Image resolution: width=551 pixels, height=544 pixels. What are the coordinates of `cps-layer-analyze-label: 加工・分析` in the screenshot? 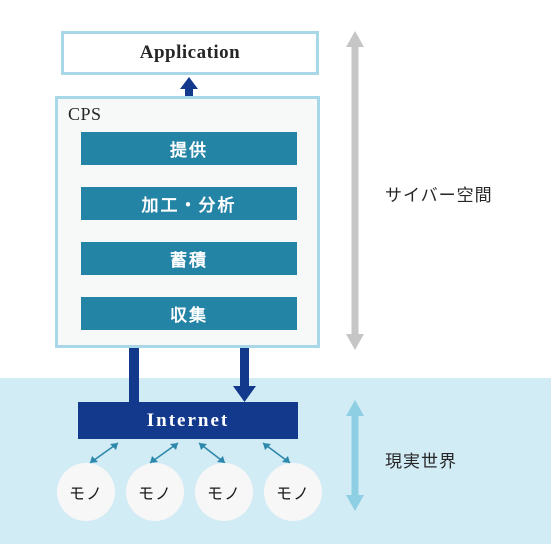 It's located at (189, 205).